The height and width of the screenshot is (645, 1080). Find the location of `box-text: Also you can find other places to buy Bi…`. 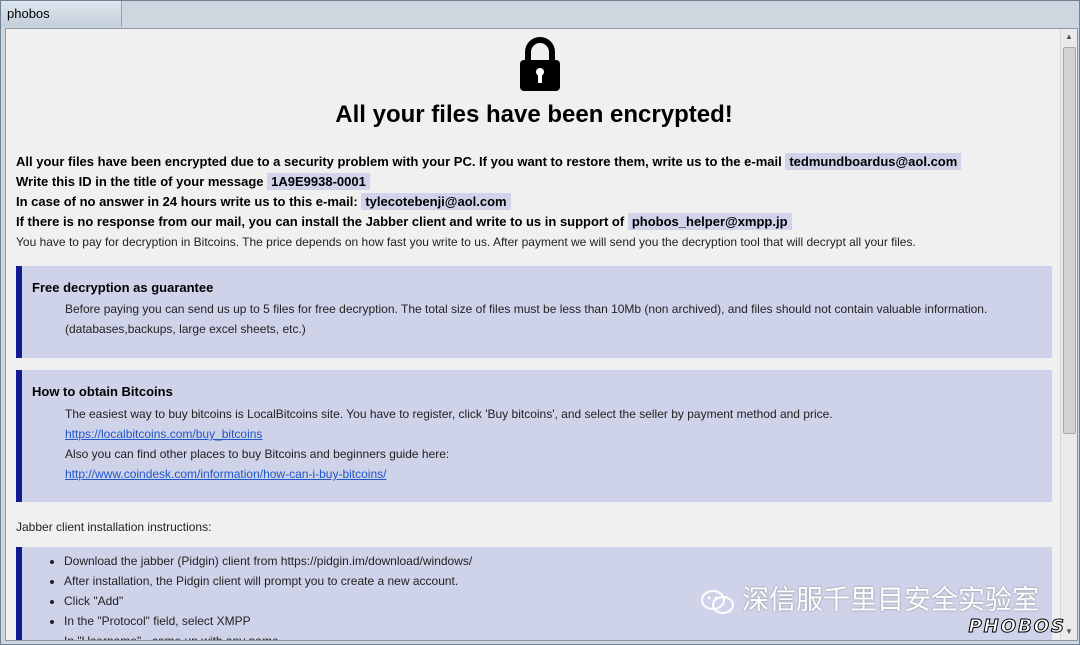

box-text: Also you can find other places to buy Bi… is located at coordinates (257, 454).